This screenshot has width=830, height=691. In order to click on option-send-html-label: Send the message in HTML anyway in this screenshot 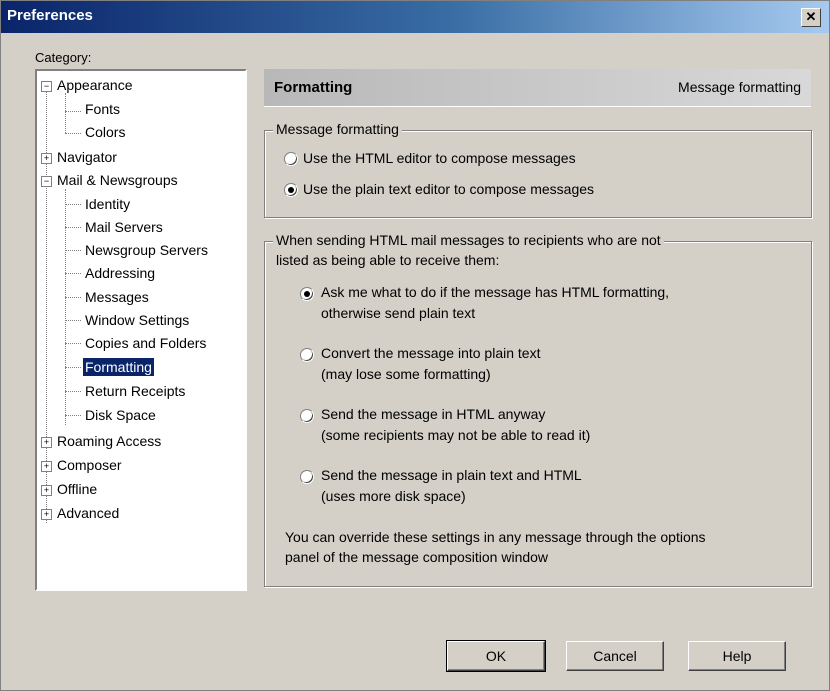, I will do `click(433, 414)`.